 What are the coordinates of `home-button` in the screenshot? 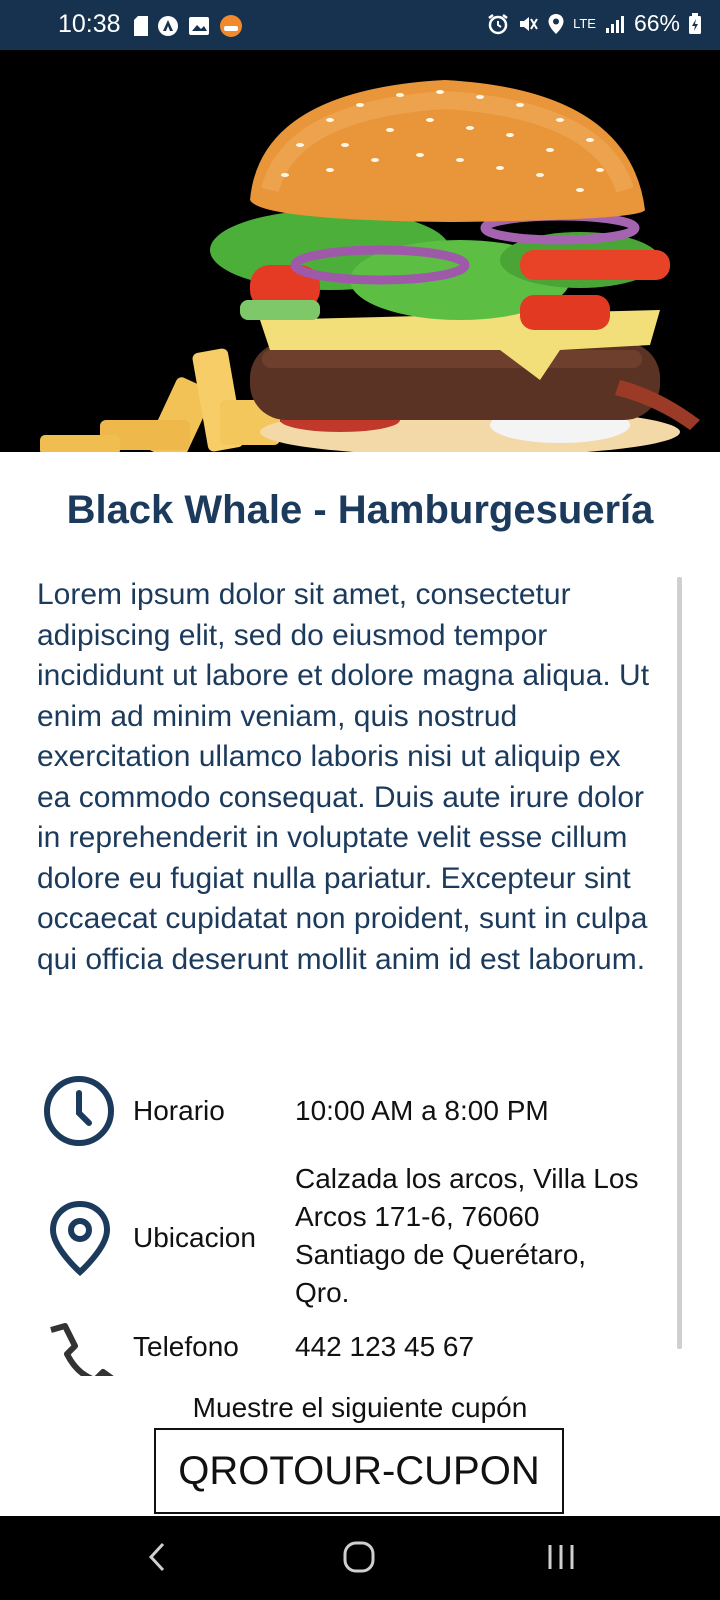 It's located at (359, 1557).